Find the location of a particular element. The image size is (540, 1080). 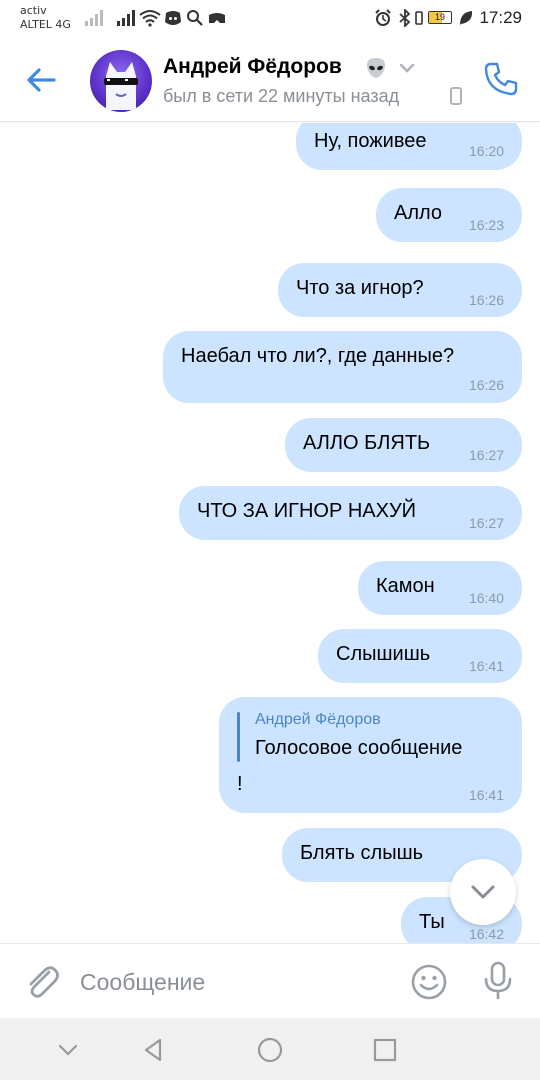

back-triangle-icon is located at coordinates (154, 1050).